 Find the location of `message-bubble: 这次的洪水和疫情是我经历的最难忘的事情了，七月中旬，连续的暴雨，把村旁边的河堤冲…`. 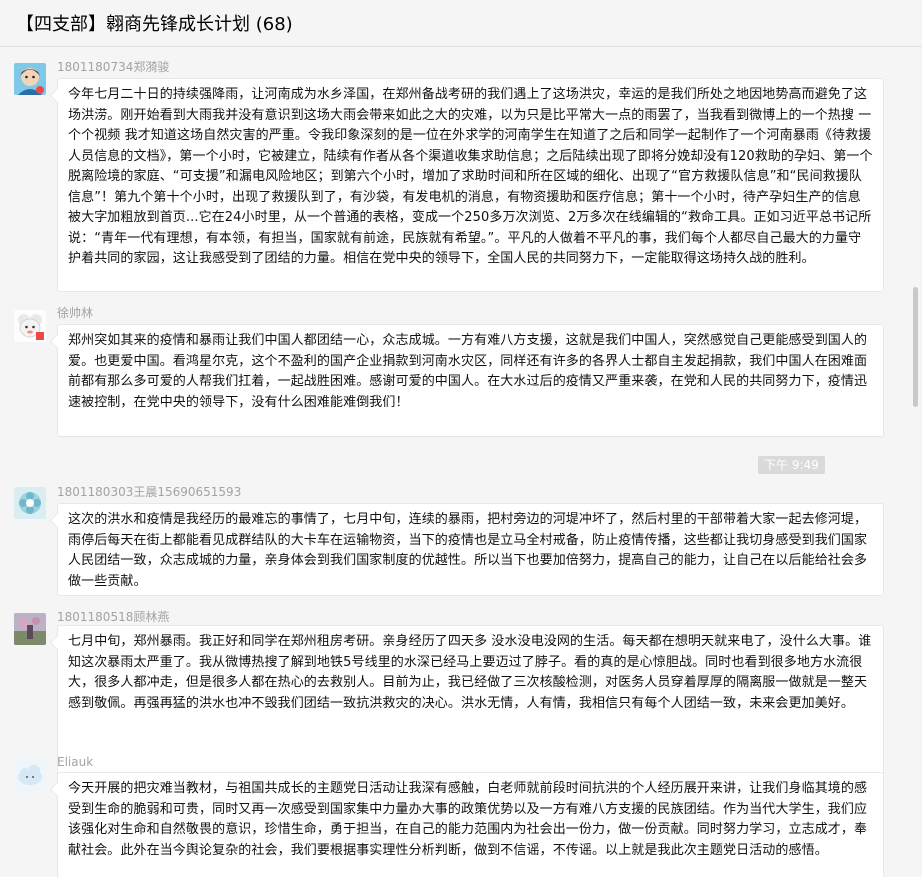

message-bubble: 这次的洪水和疫情是我经历的最难忘的事情了，七月中旬，连续的暴雨，把村旁边的河堤冲… is located at coordinates (470, 549).